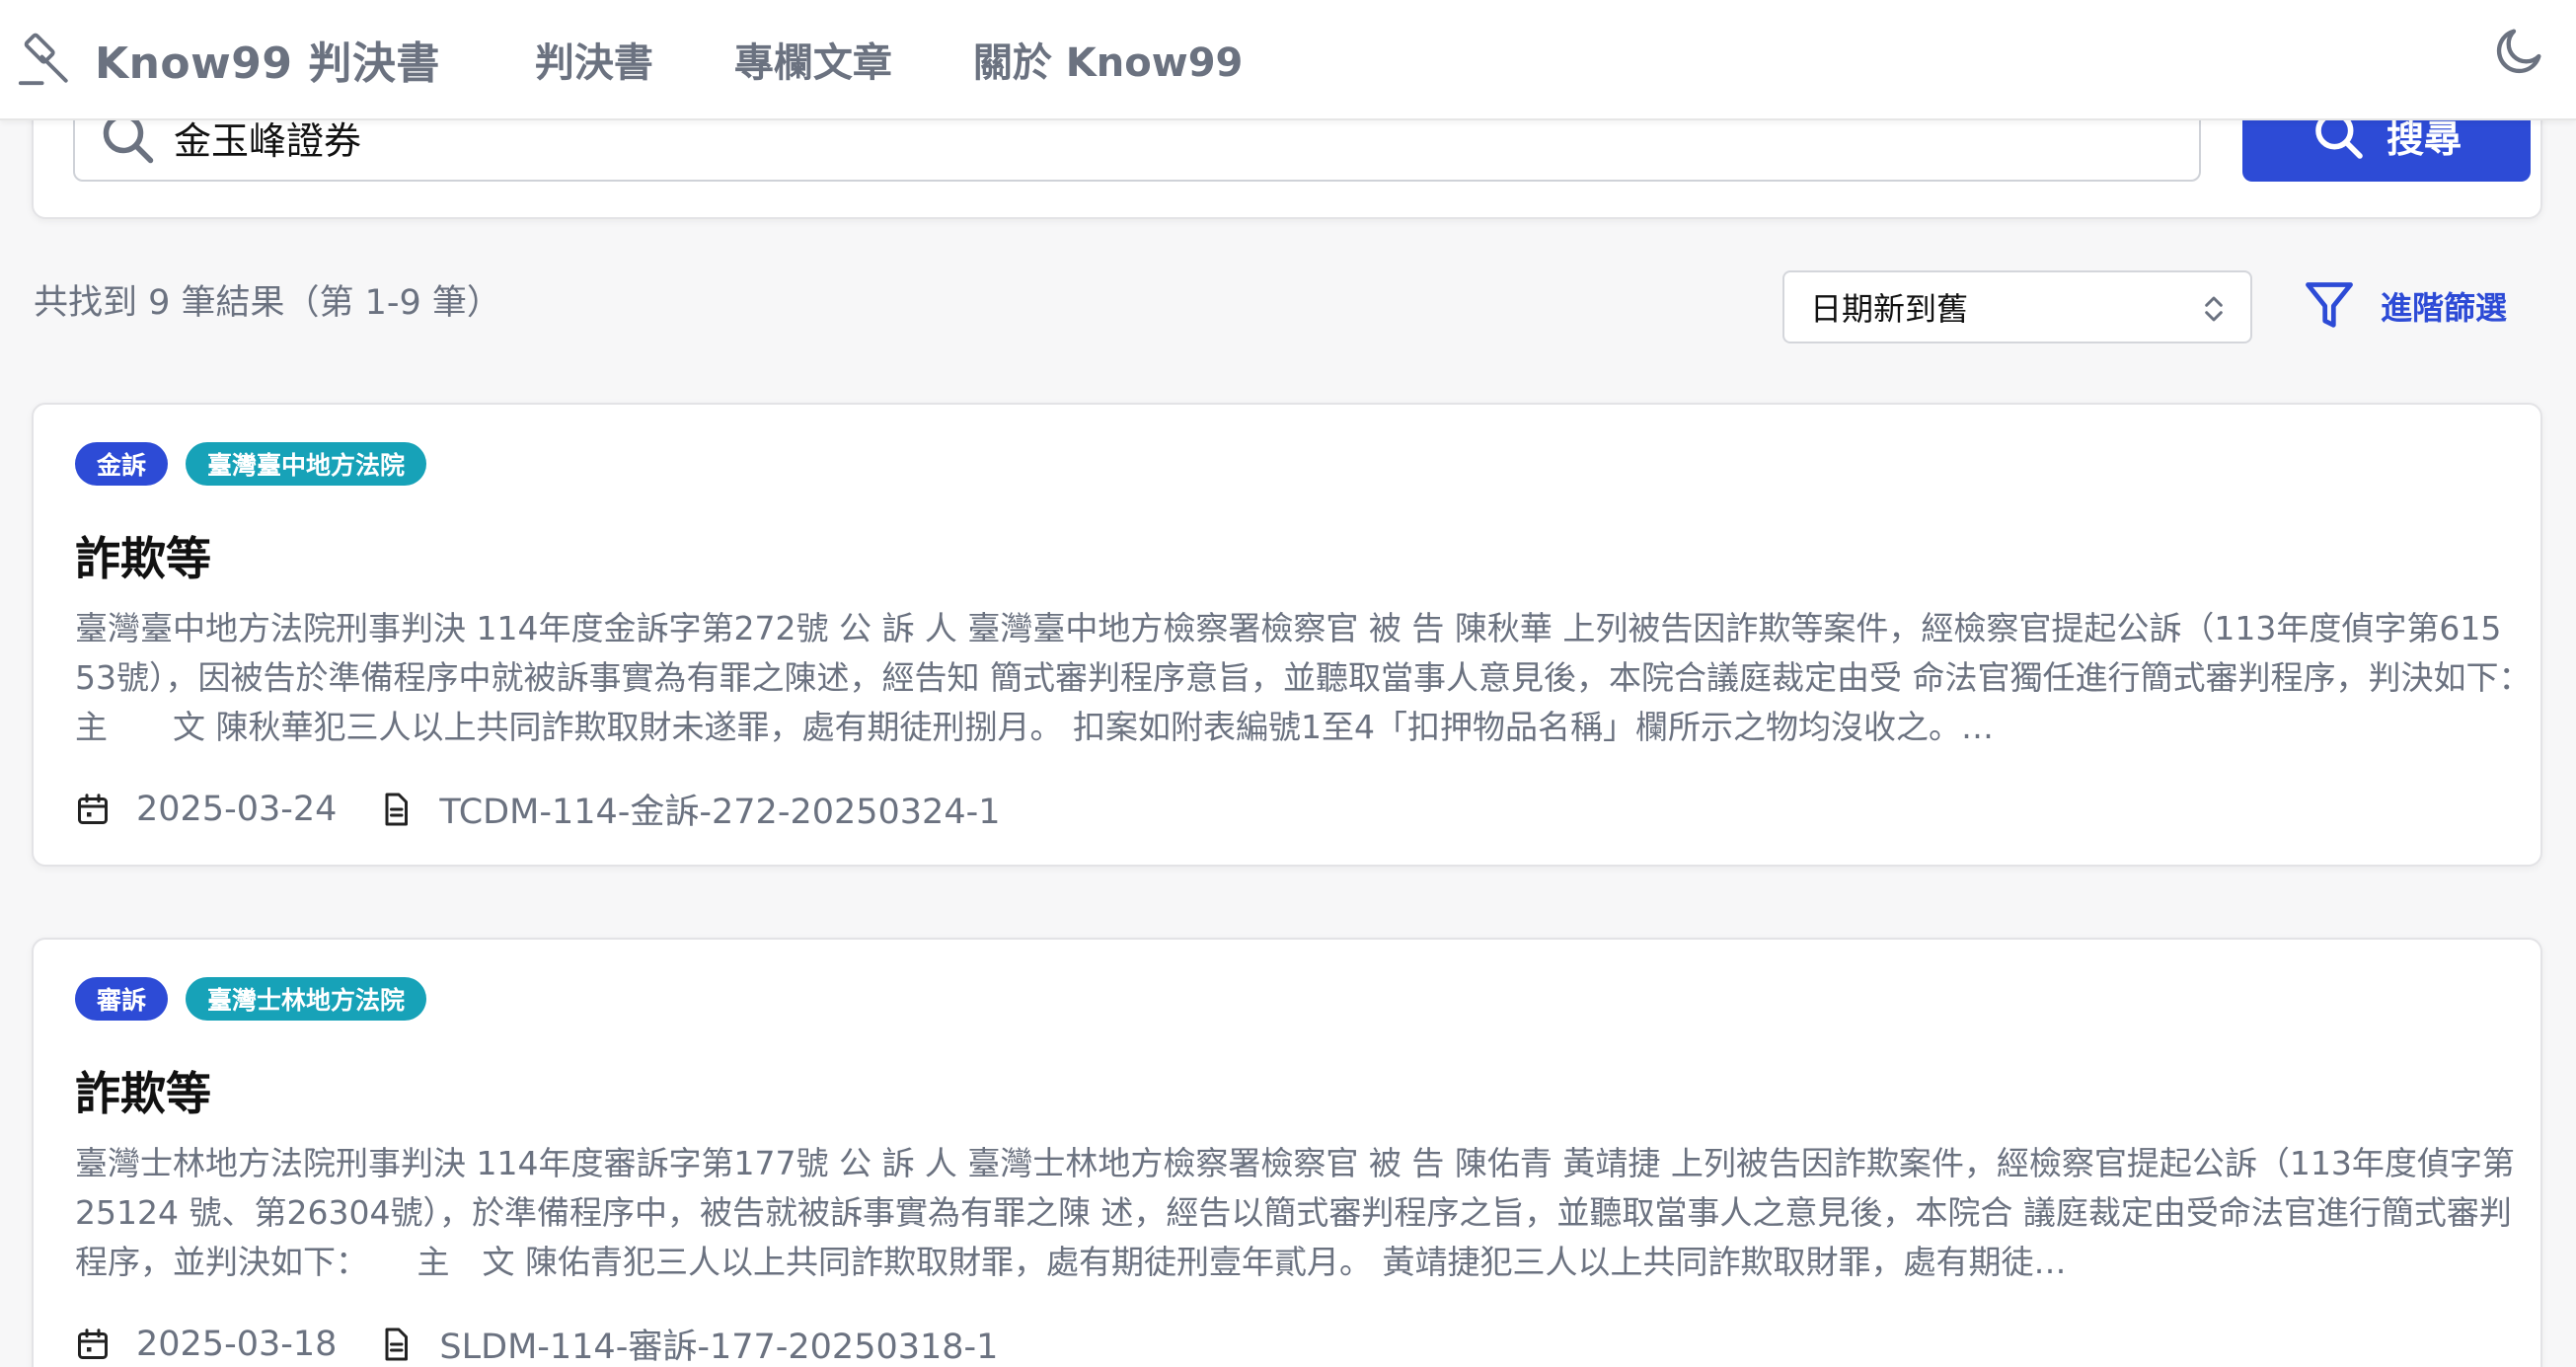 This screenshot has height=1367, width=2576. I want to click on case-id: SLDM-114-審訴-177-20250318-1, so click(719, 1348).